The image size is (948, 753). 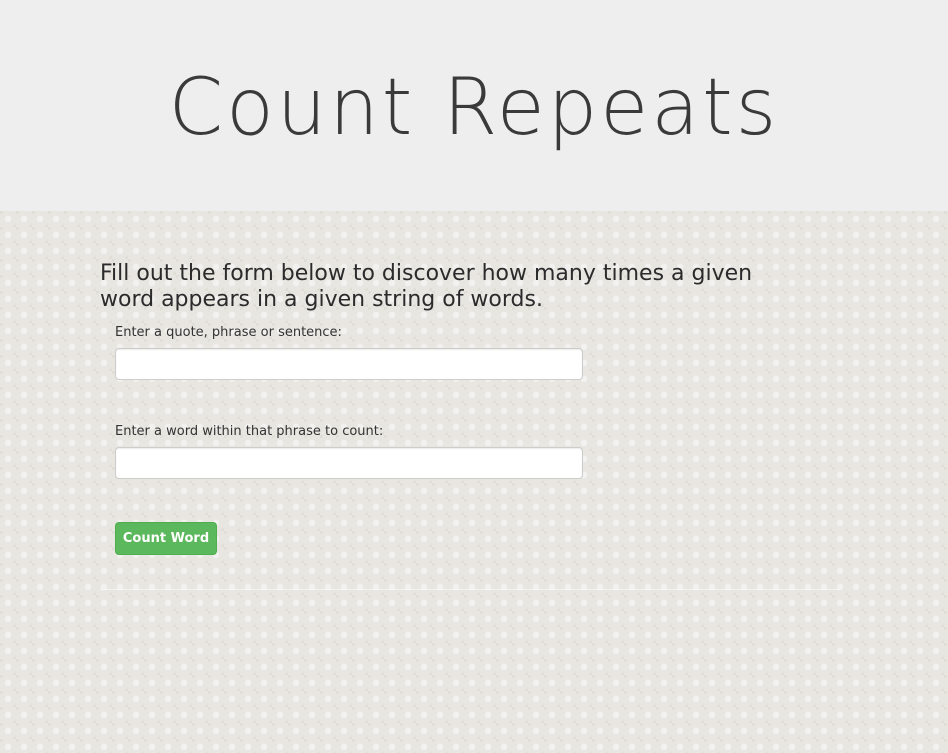 I want to click on word-input, so click(x=349, y=463).